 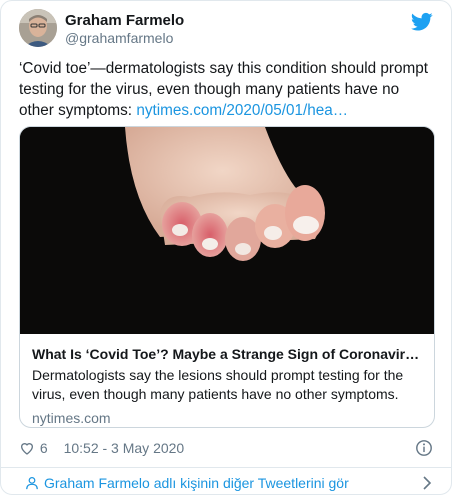 I want to click on timestamp: 10:52 - 3 May 2020, so click(x=124, y=448).